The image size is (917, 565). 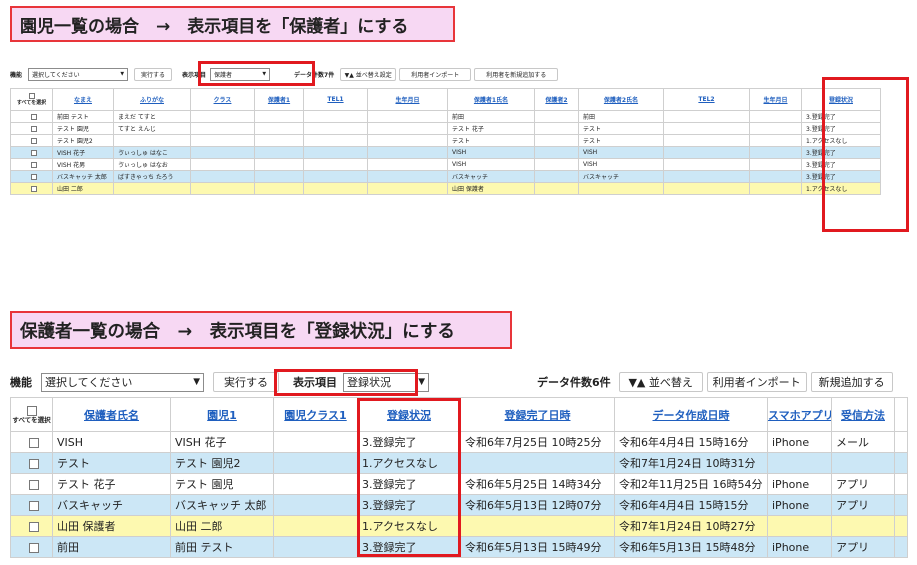 I want to click on column-header: 保護者1, so click(x=279, y=99).